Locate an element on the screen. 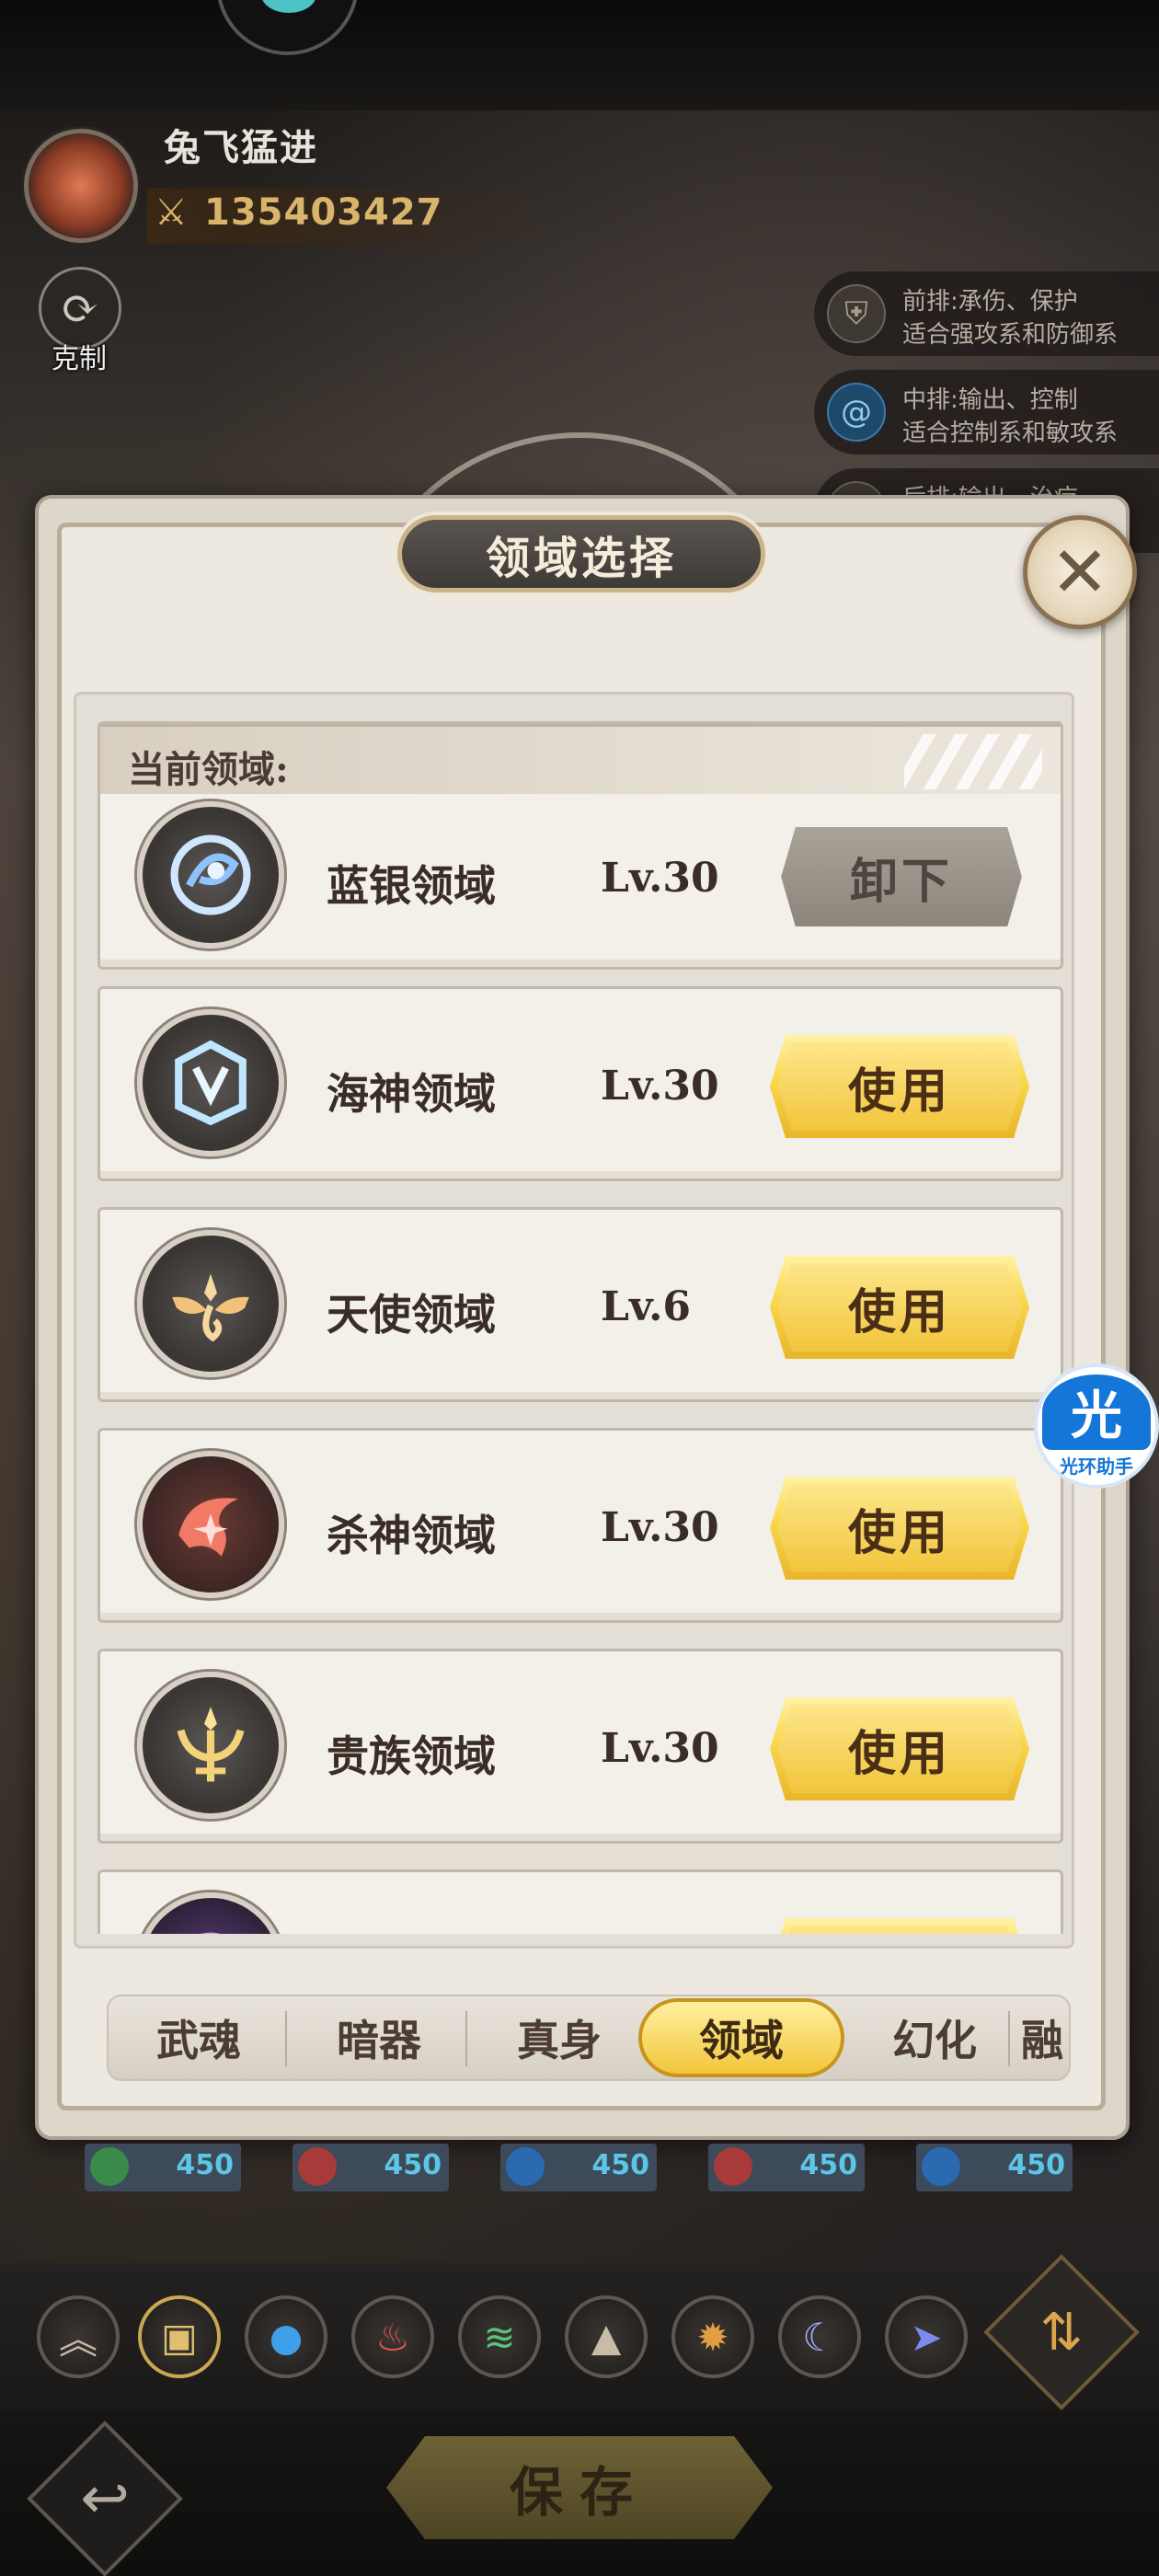 The width and height of the screenshot is (1159, 2576). box-icon: ▣ is located at coordinates (179, 2336).